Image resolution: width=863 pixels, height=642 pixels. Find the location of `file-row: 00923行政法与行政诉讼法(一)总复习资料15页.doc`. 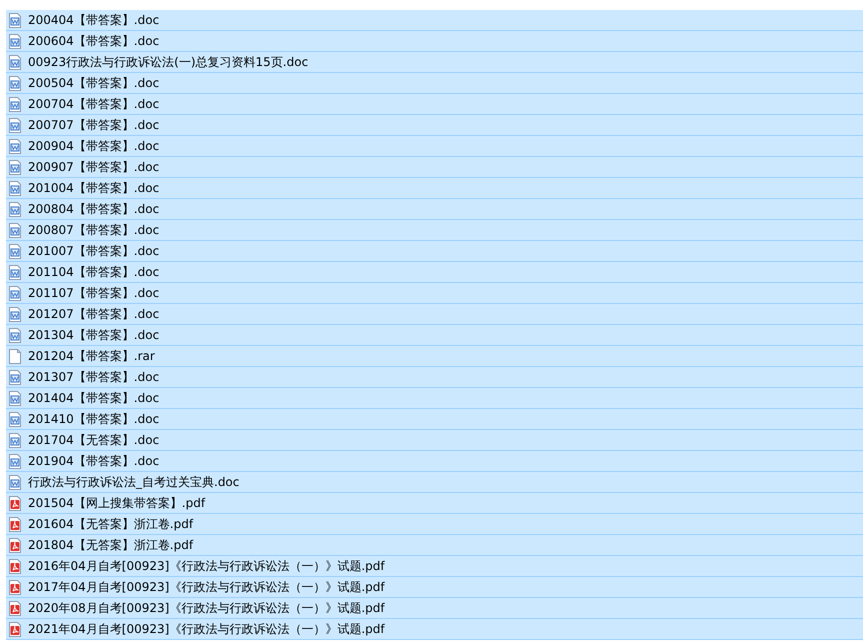

file-row: 00923行政法与行政诉讼法(一)总复习资料15页.doc is located at coordinates (434, 62).